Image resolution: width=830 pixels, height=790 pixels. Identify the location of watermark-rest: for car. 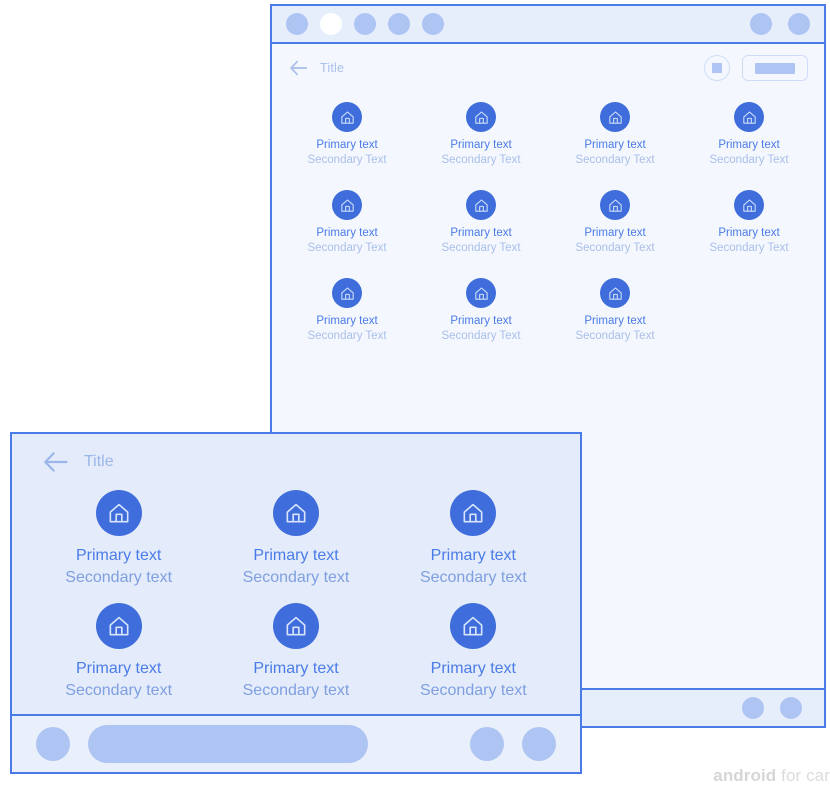
(803, 775).